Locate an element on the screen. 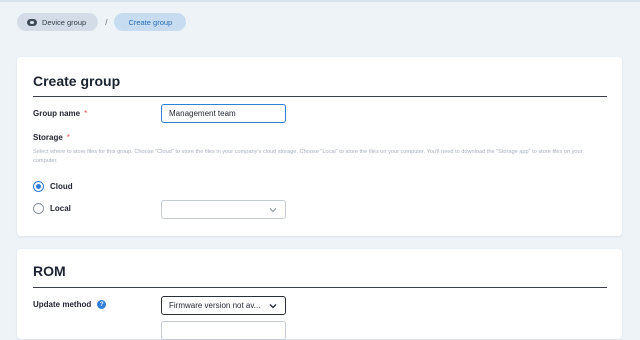  breadcrumb-create-group-label: Create group is located at coordinates (150, 22).